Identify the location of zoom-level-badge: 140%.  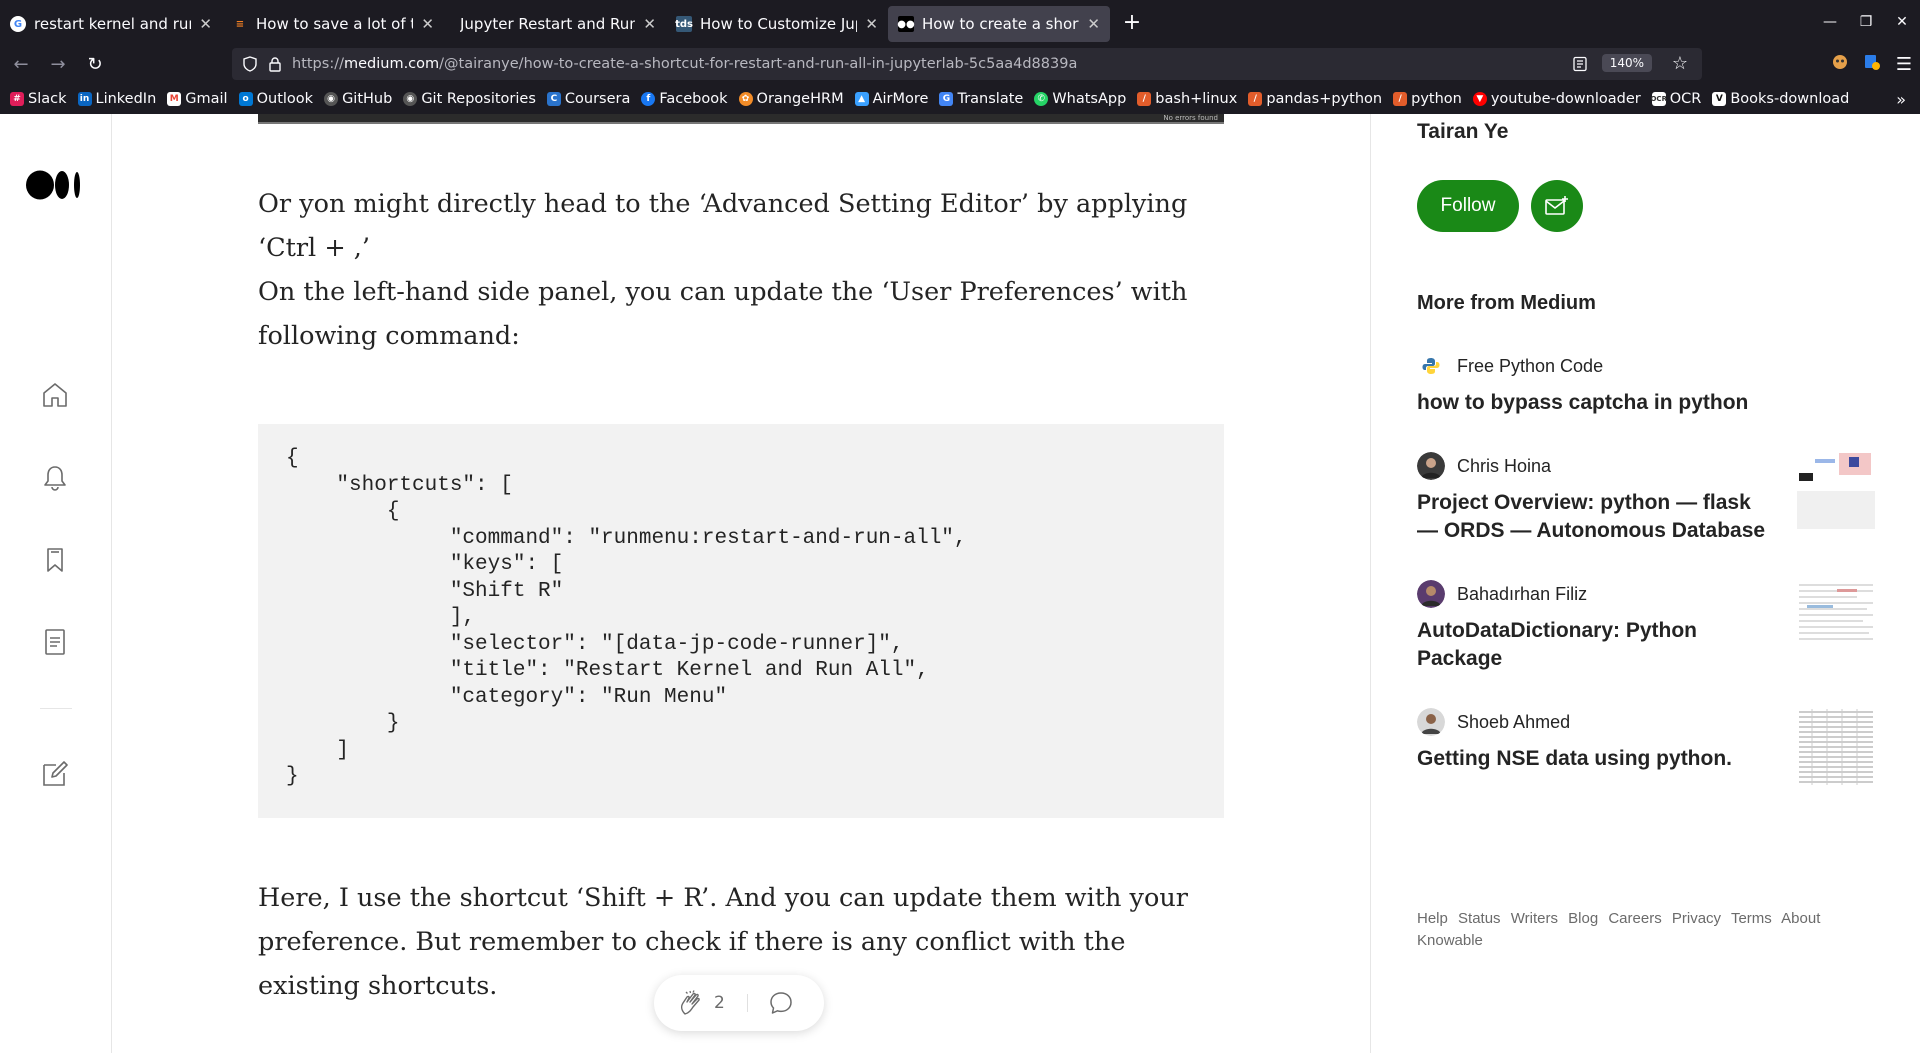
(1626, 63).